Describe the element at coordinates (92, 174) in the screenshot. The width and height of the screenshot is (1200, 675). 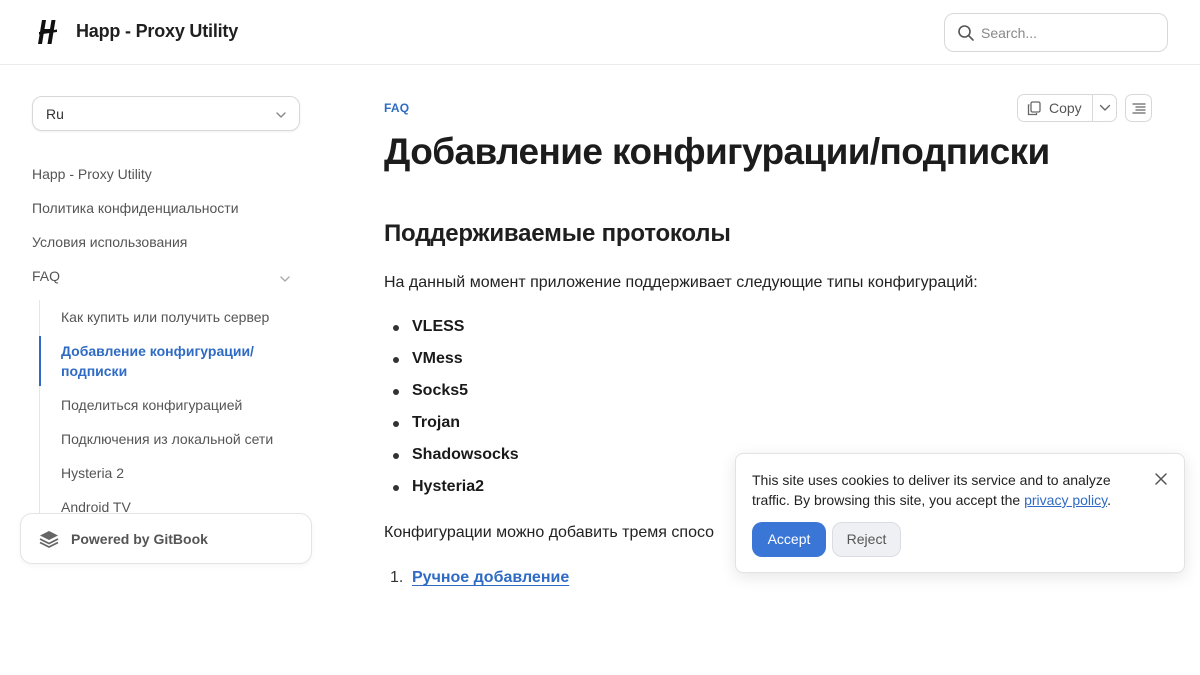
I see `sidebar-item-happ-proxy-utility: Happ - Proxy Utility` at that location.